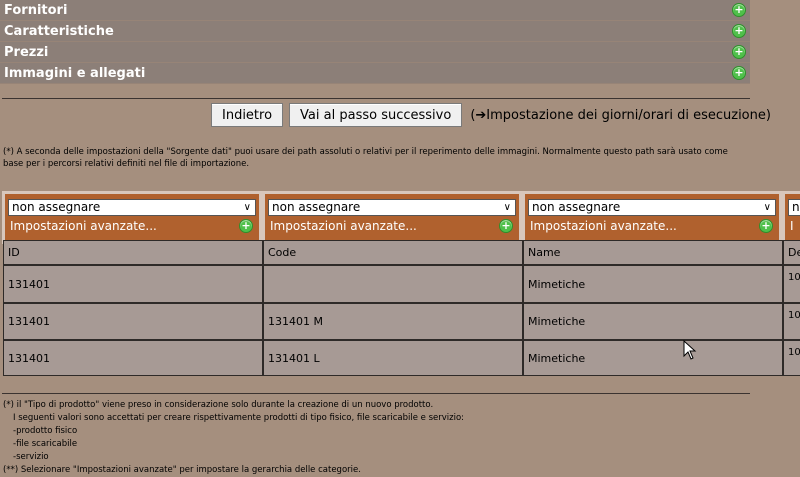  Describe the element at coordinates (393, 358) in the screenshot. I see `table-cell: 131401 L` at that location.